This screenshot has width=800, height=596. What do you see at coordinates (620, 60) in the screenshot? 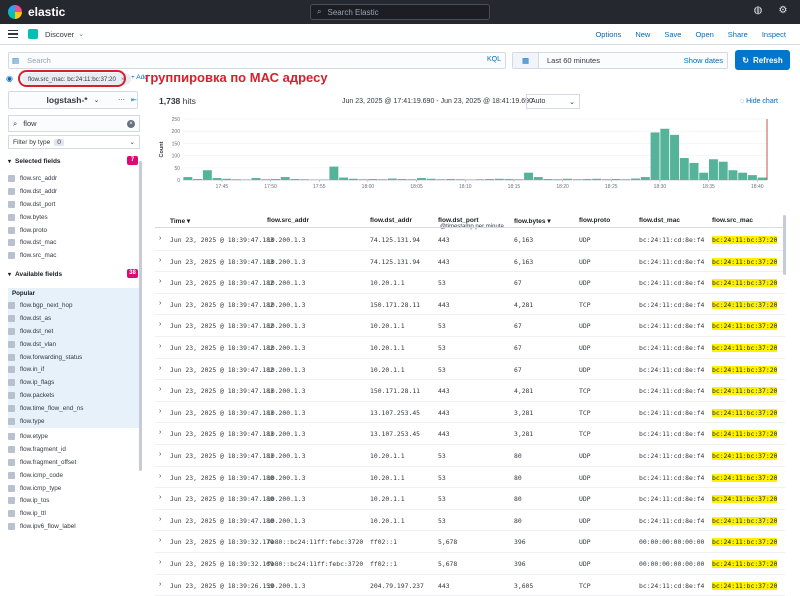
I see `date-picker: ▦ Last 60 minutes Show dates` at bounding box center [620, 60].